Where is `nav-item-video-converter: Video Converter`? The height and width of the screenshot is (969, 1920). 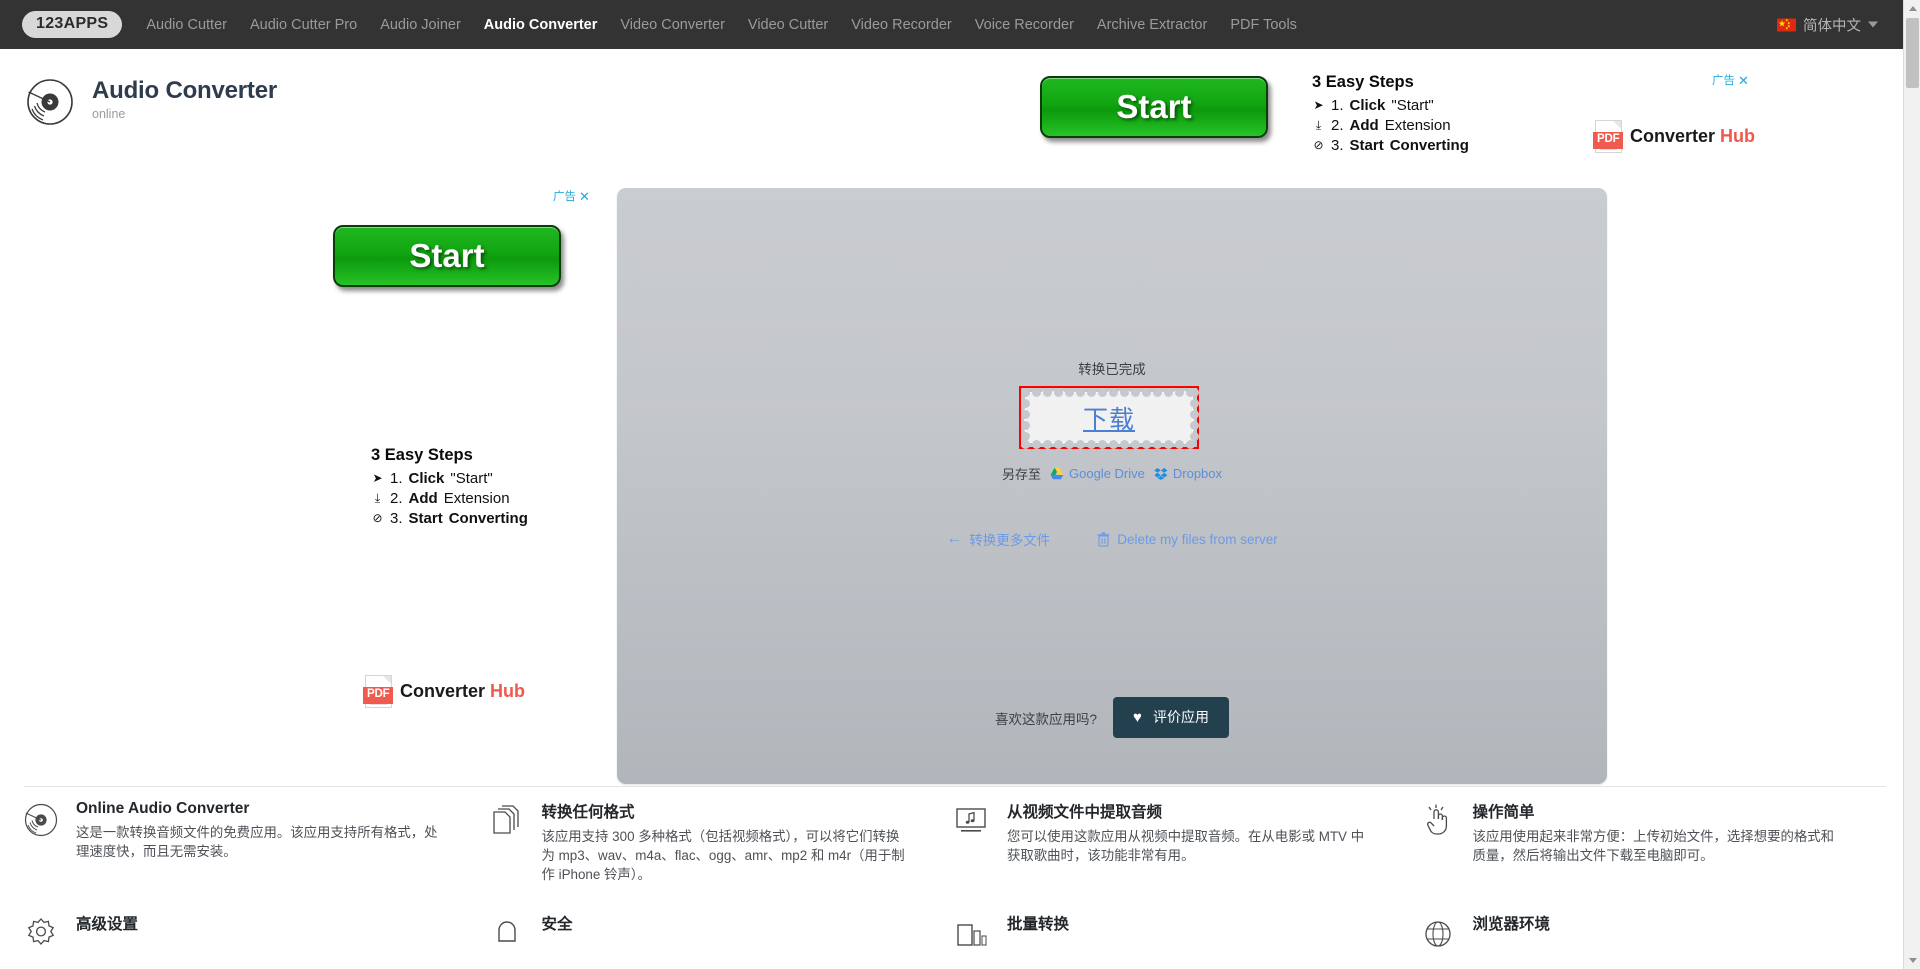
nav-item-video-converter: Video Converter is located at coordinates (672, 25).